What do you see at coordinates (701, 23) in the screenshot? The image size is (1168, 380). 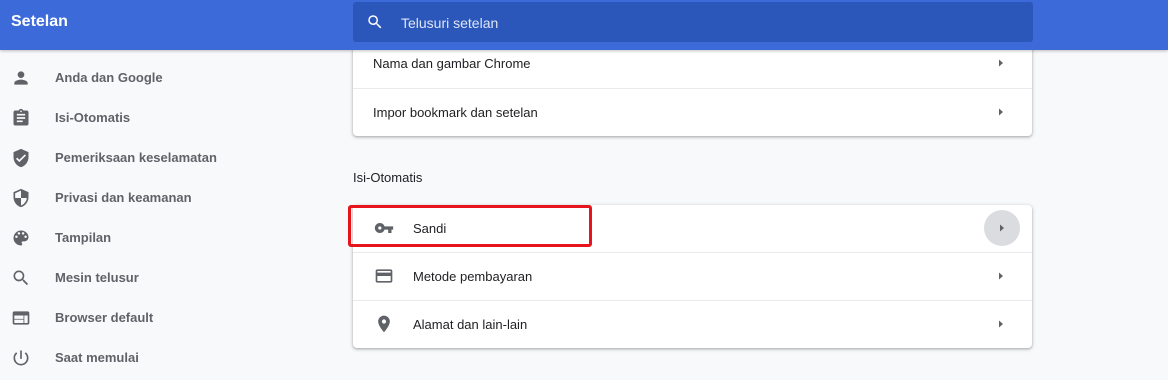 I see `search-input` at bounding box center [701, 23].